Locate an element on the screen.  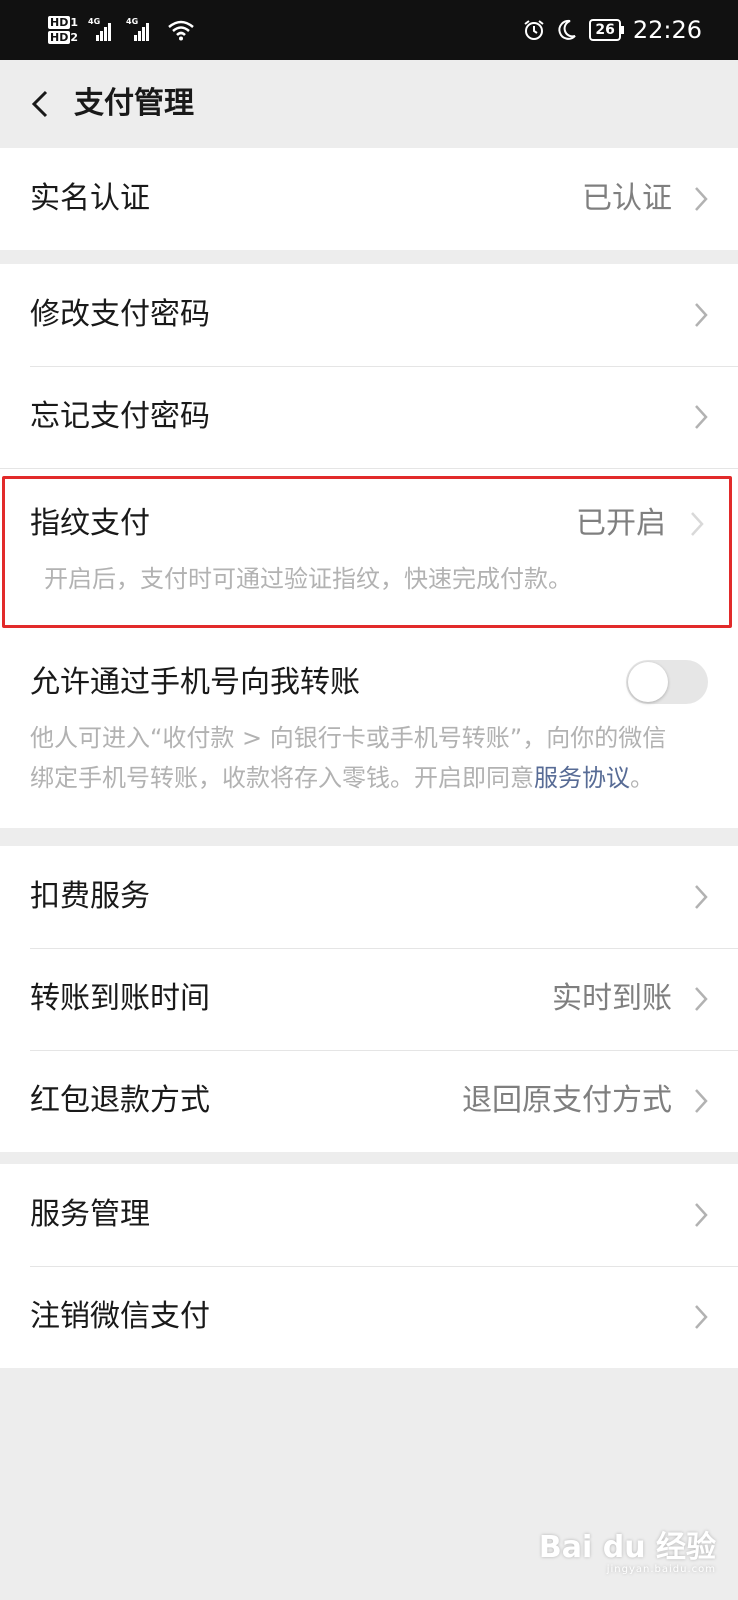
deduction-label: 扣费服务 is located at coordinates (90, 896).